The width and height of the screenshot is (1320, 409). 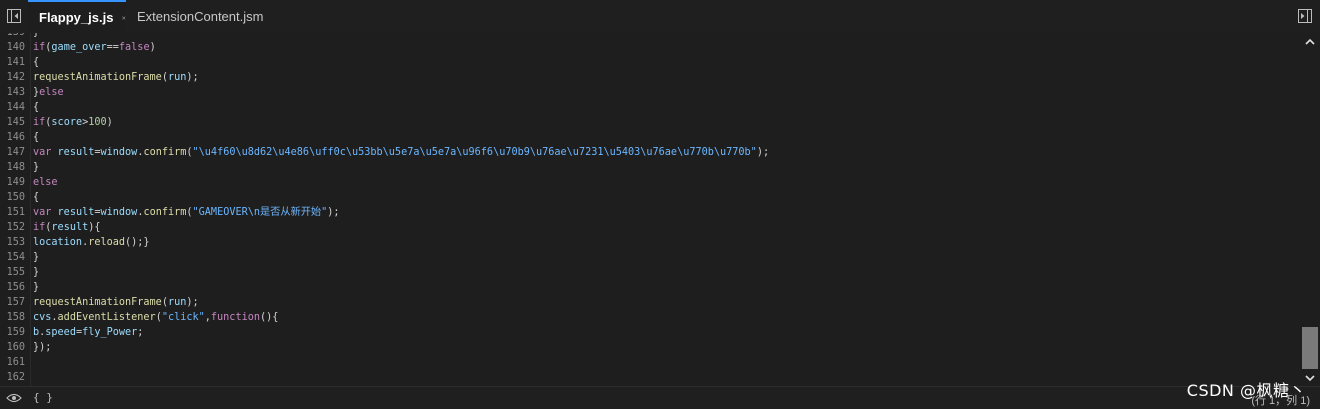 I want to click on line-number: 152, so click(x=15, y=227).